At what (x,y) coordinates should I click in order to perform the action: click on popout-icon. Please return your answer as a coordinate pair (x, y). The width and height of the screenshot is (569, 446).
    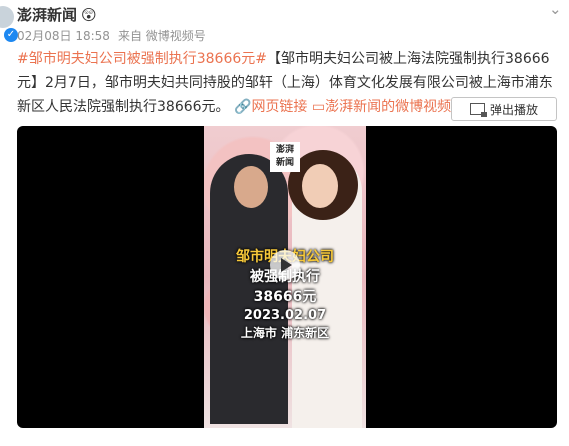
    Looking at the image, I should click on (478, 110).